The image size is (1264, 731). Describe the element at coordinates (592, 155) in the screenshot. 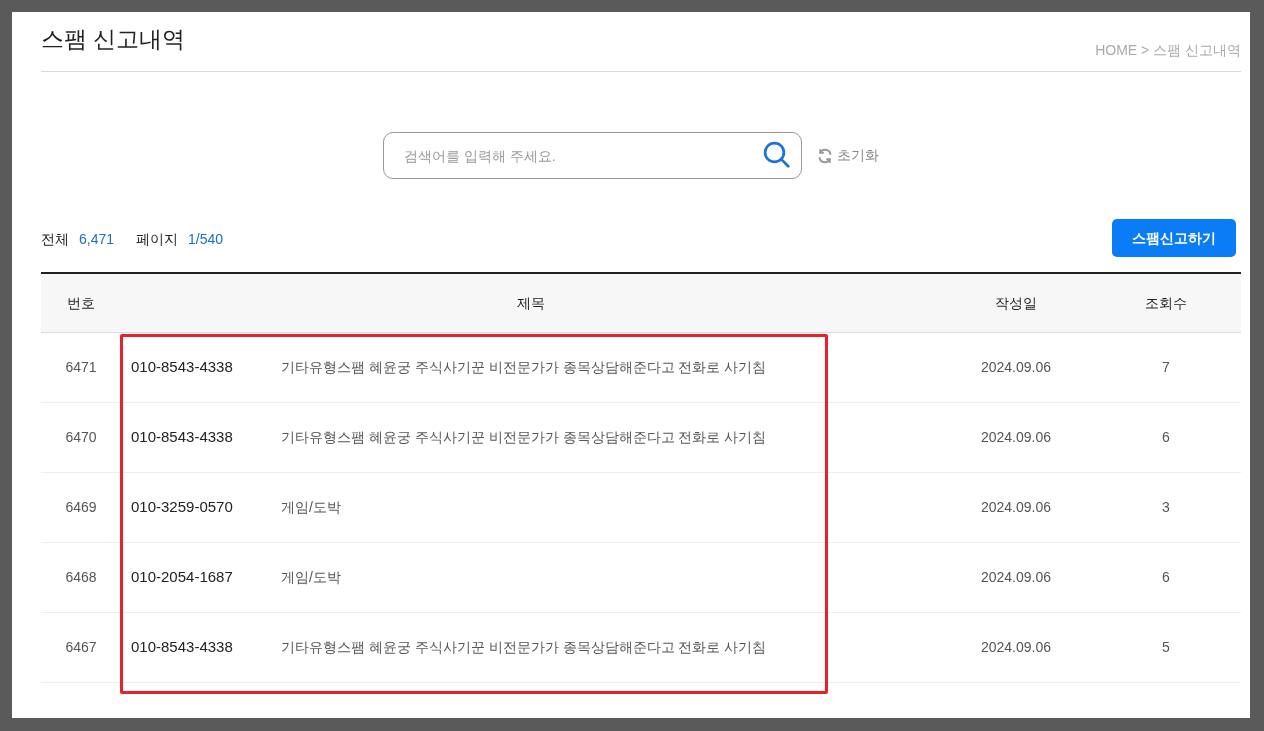

I see `search-field: 검색어를 입력해 주세요.` at that location.